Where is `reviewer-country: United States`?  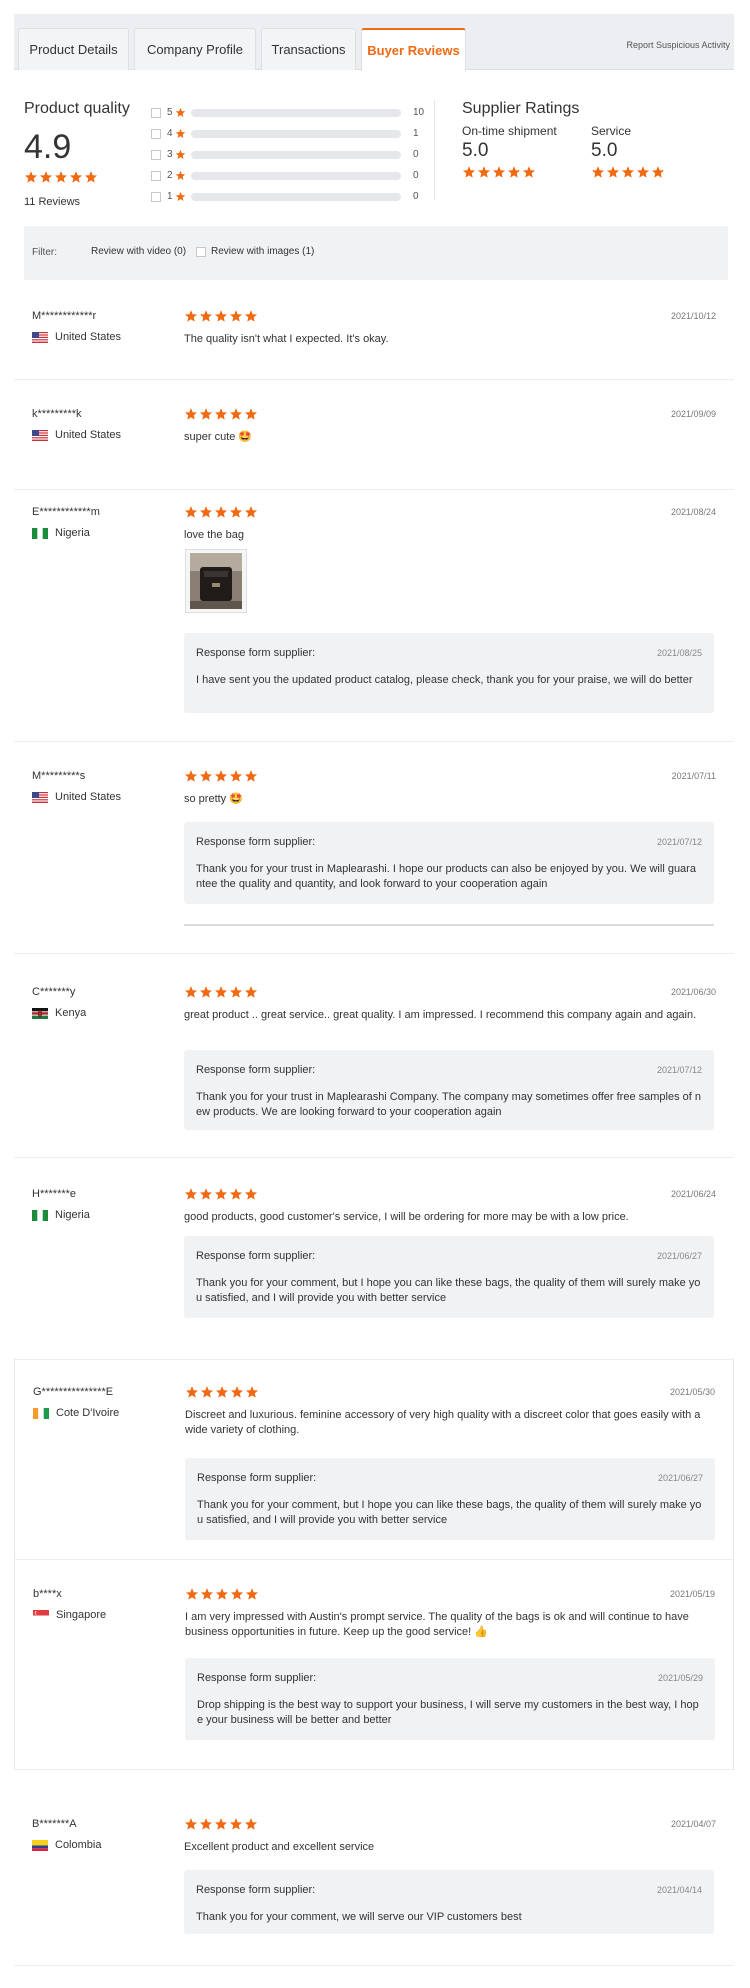 reviewer-country: United States is located at coordinates (76, 435).